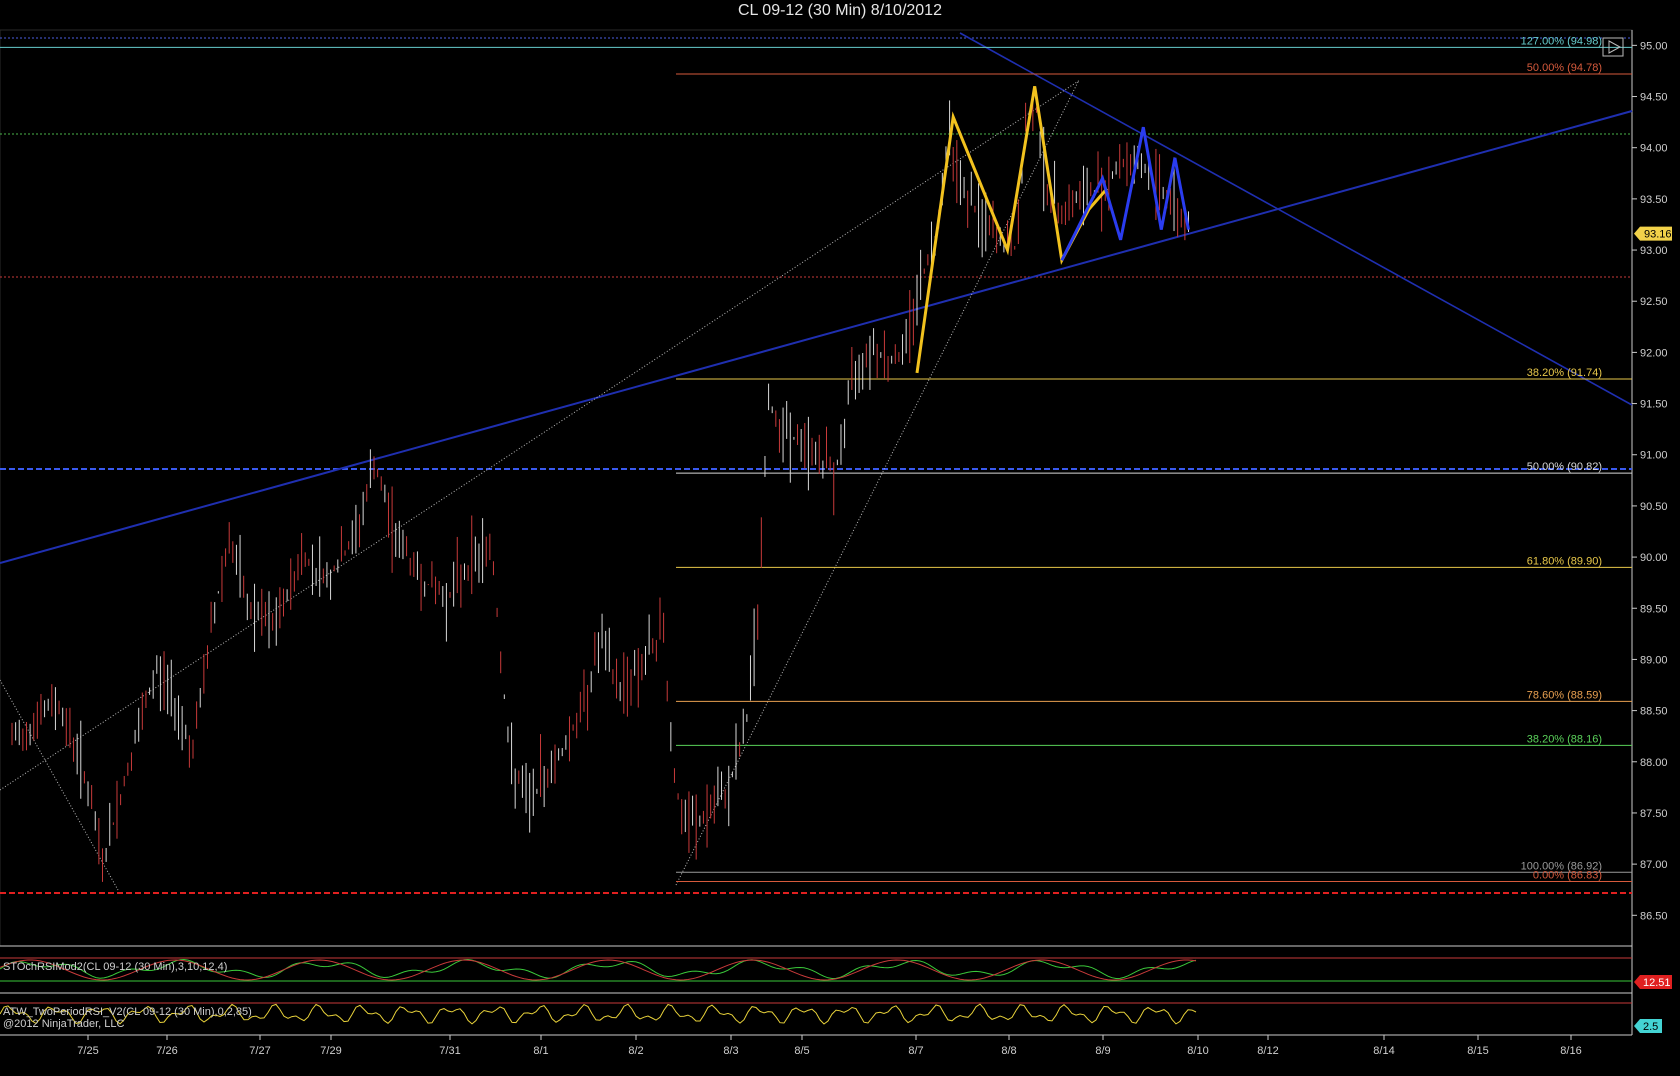 The width and height of the screenshot is (1680, 1076). I want to click on y-tick-label: 93.00, so click(1654, 251).